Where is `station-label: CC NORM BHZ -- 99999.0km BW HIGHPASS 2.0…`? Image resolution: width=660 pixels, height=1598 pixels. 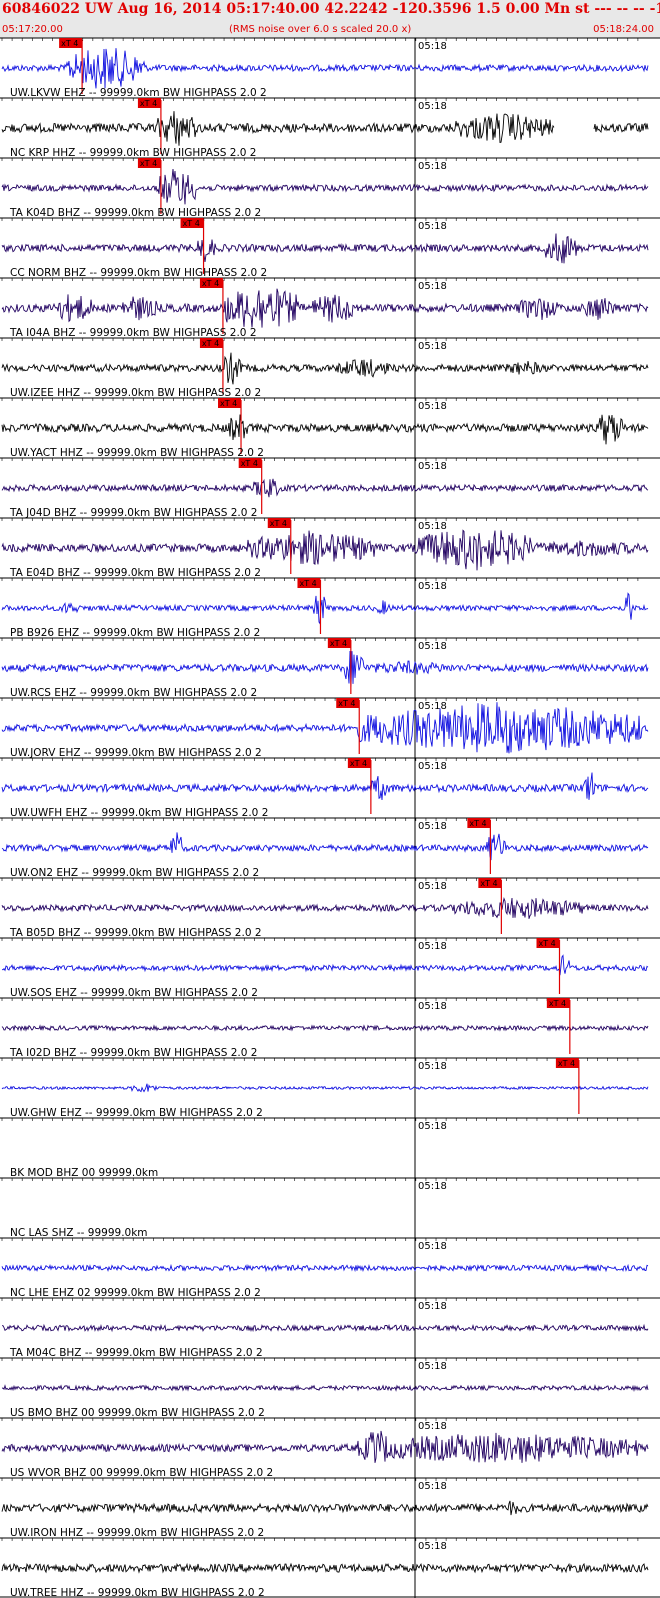
station-label: CC NORM BHZ -- 99999.0km BW HIGHPASS 2.0… is located at coordinates (138, 273).